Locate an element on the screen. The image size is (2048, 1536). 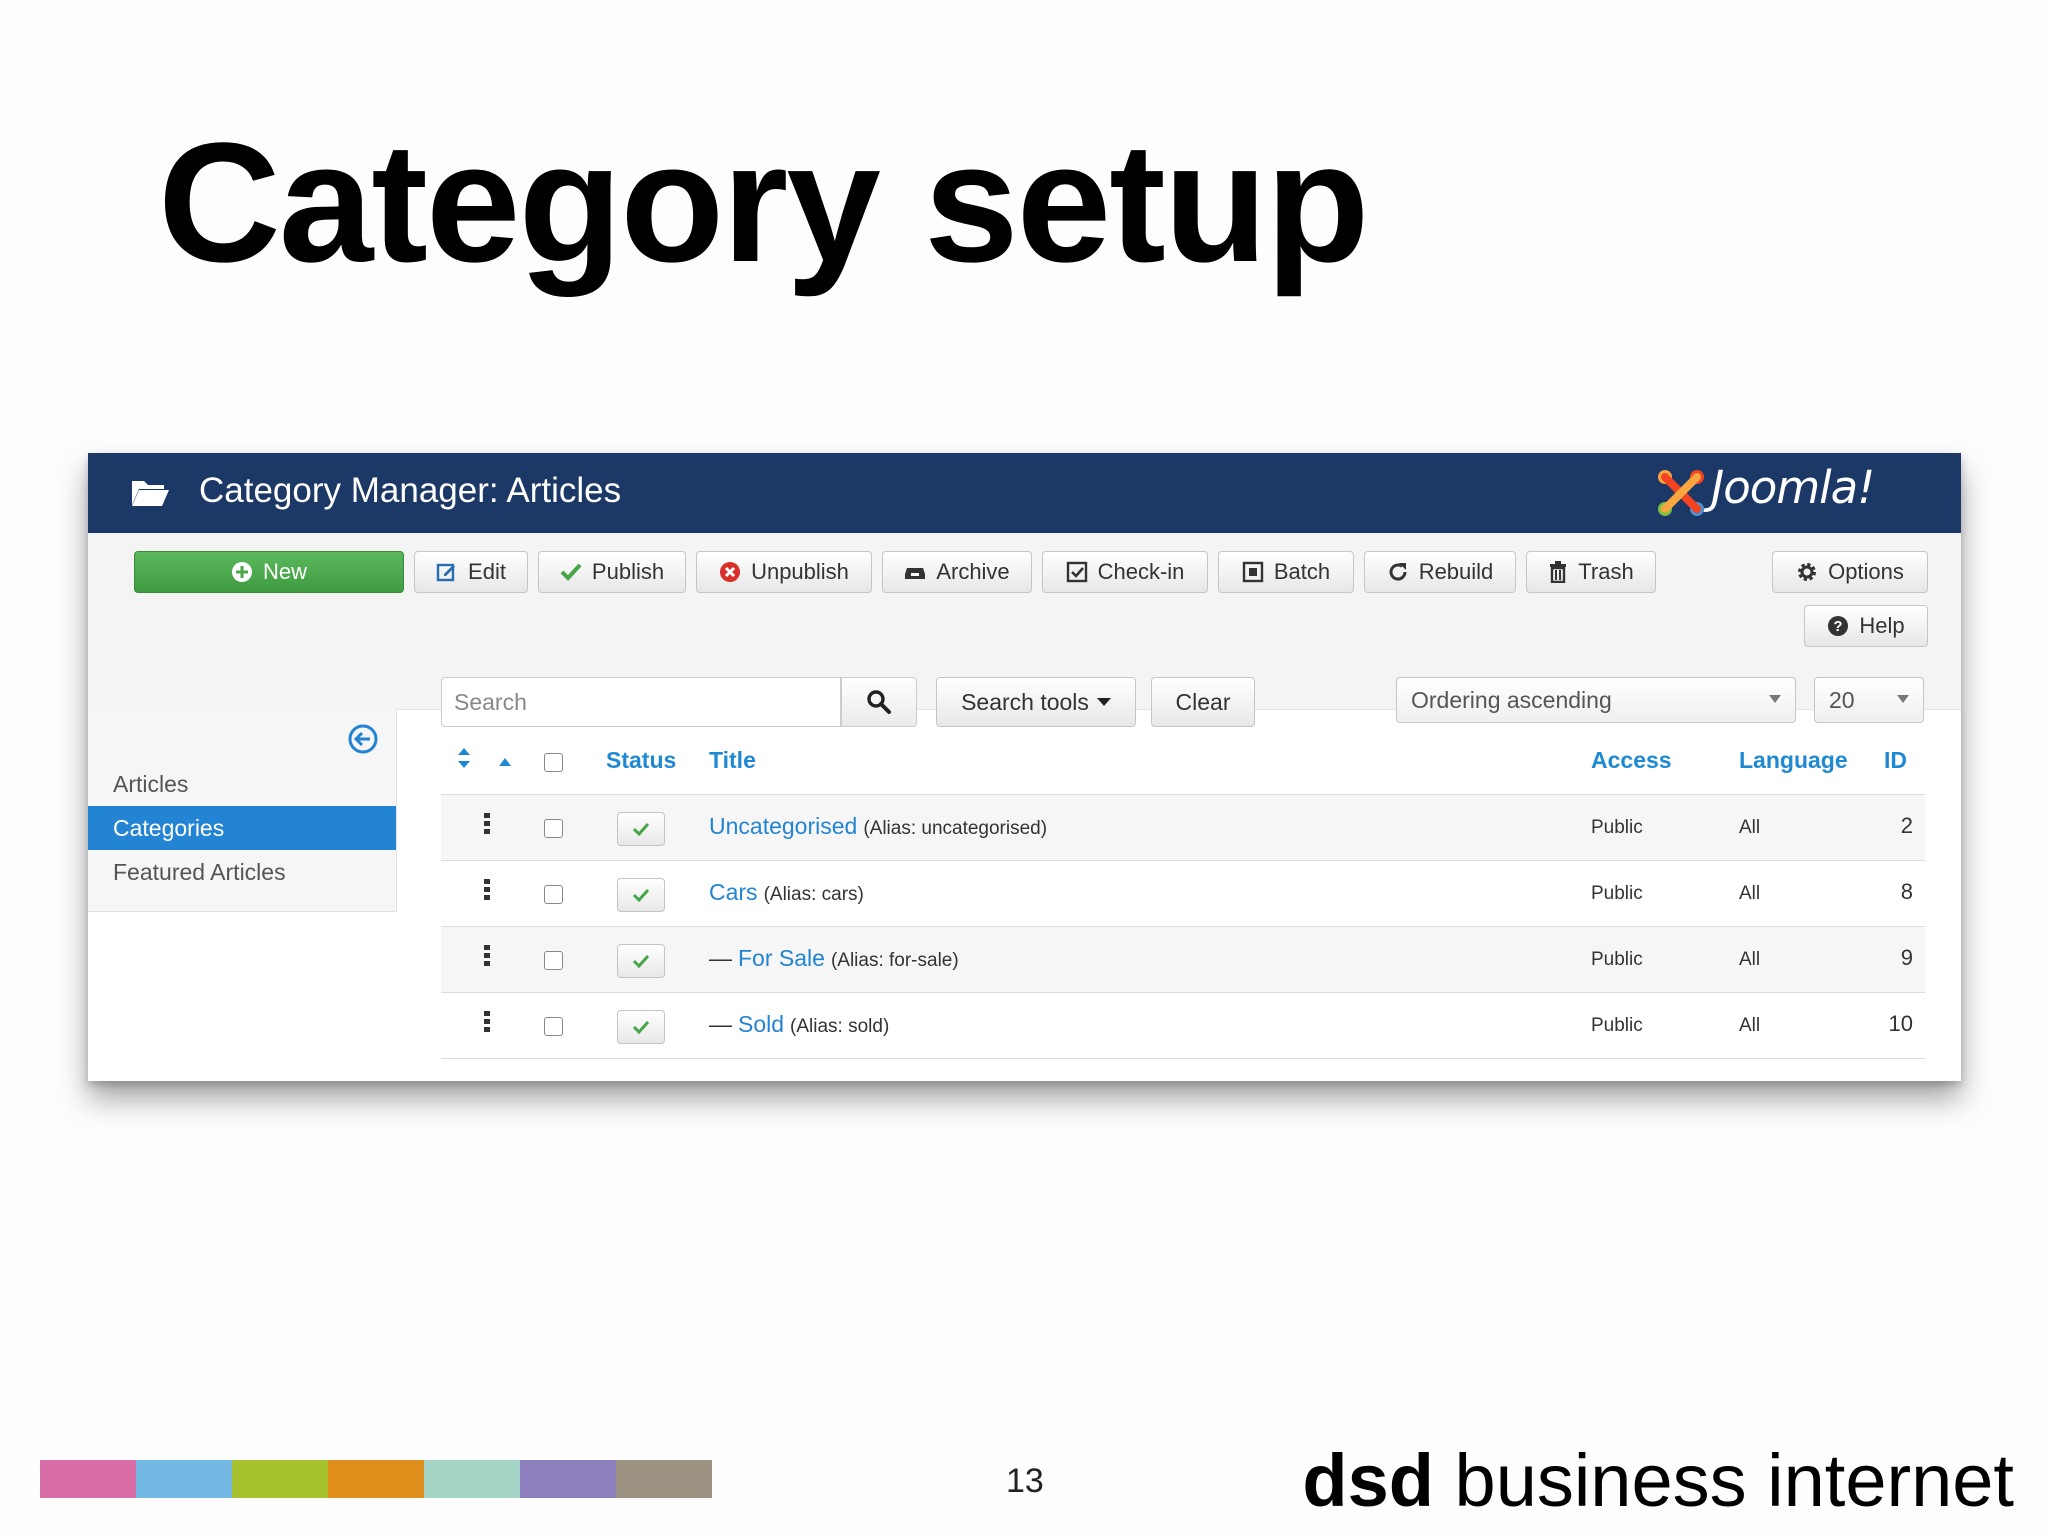
category-title-link: Cars is located at coordinates (733, 892).